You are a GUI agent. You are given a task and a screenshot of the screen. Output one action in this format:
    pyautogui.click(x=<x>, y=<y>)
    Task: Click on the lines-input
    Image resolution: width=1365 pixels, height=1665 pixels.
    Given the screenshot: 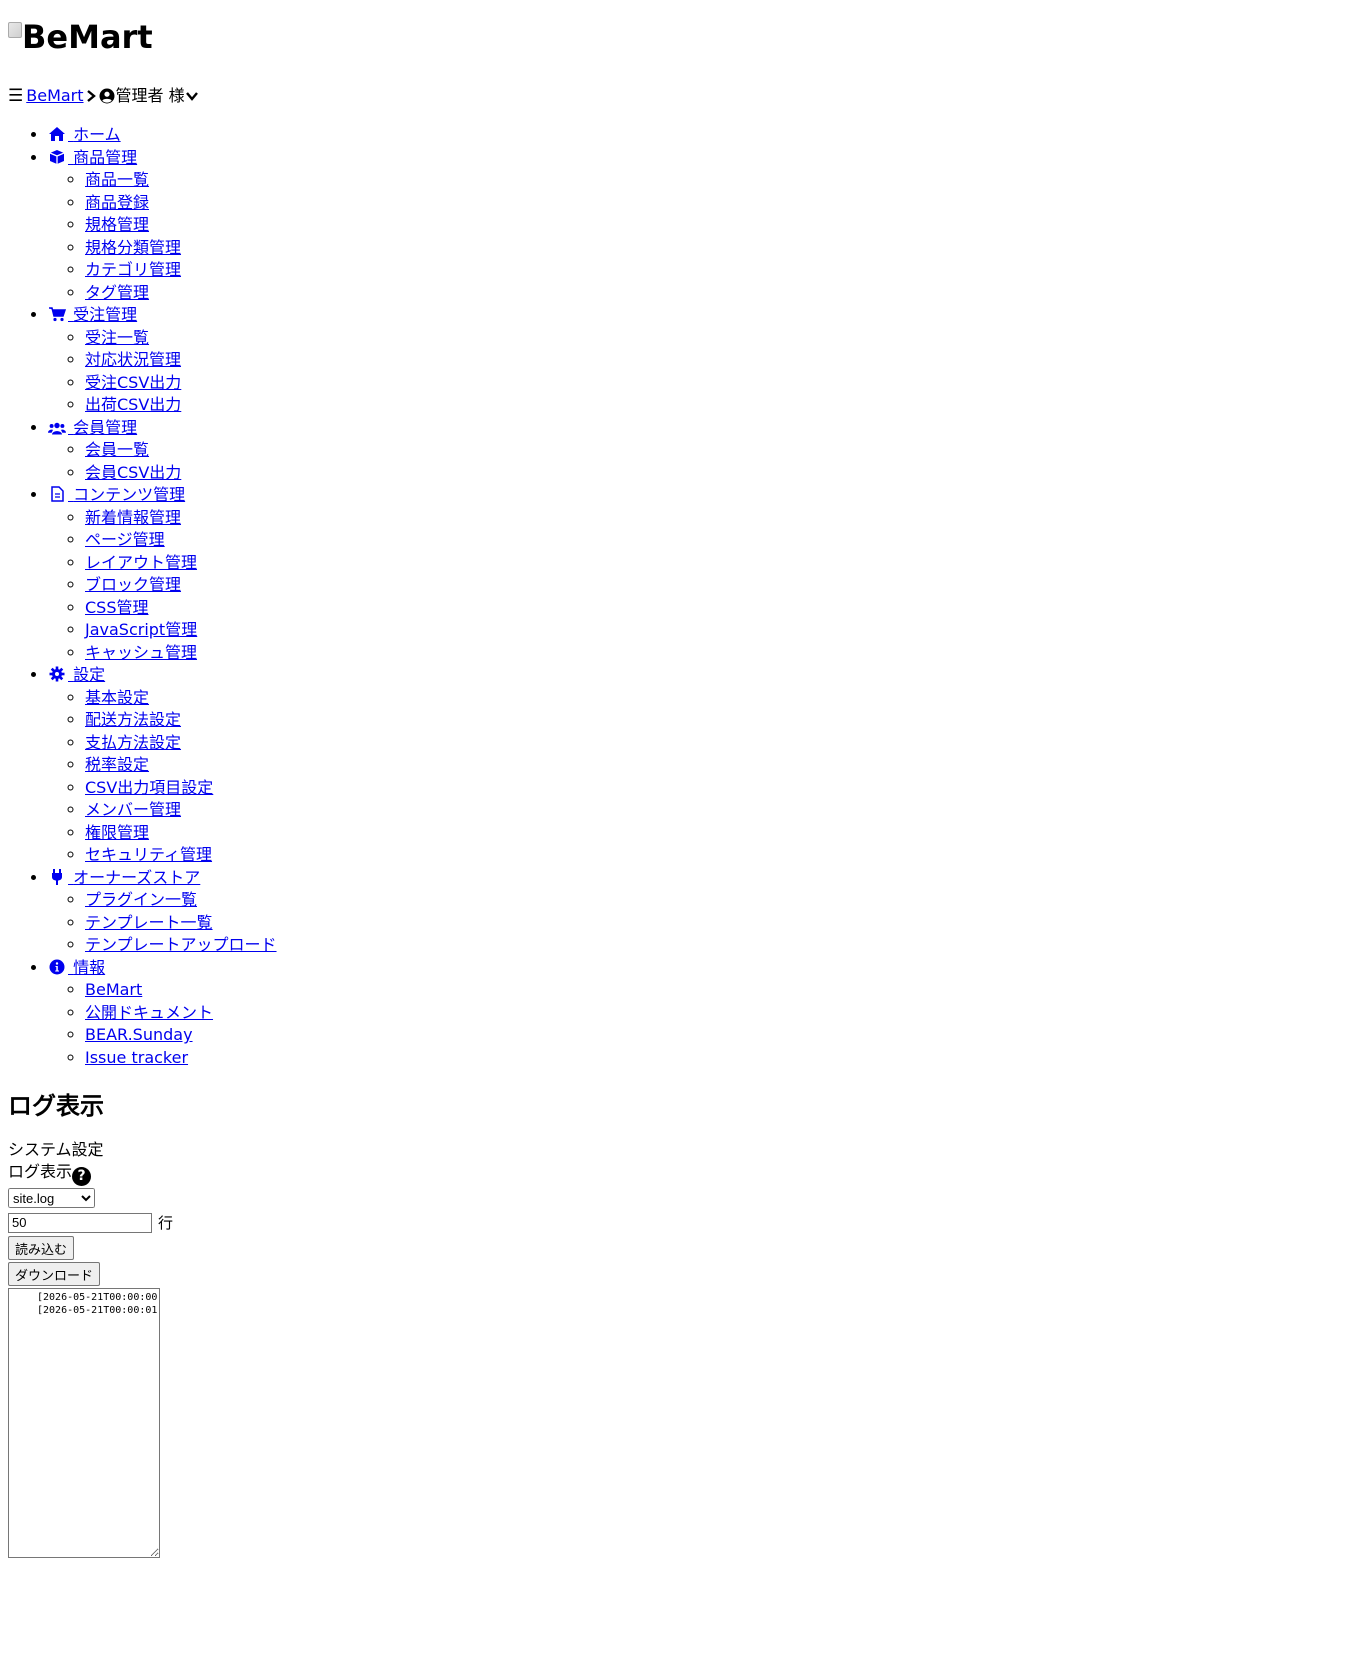 What is the action you would take?
    pyautogui.click(x=80, y=1222)
    